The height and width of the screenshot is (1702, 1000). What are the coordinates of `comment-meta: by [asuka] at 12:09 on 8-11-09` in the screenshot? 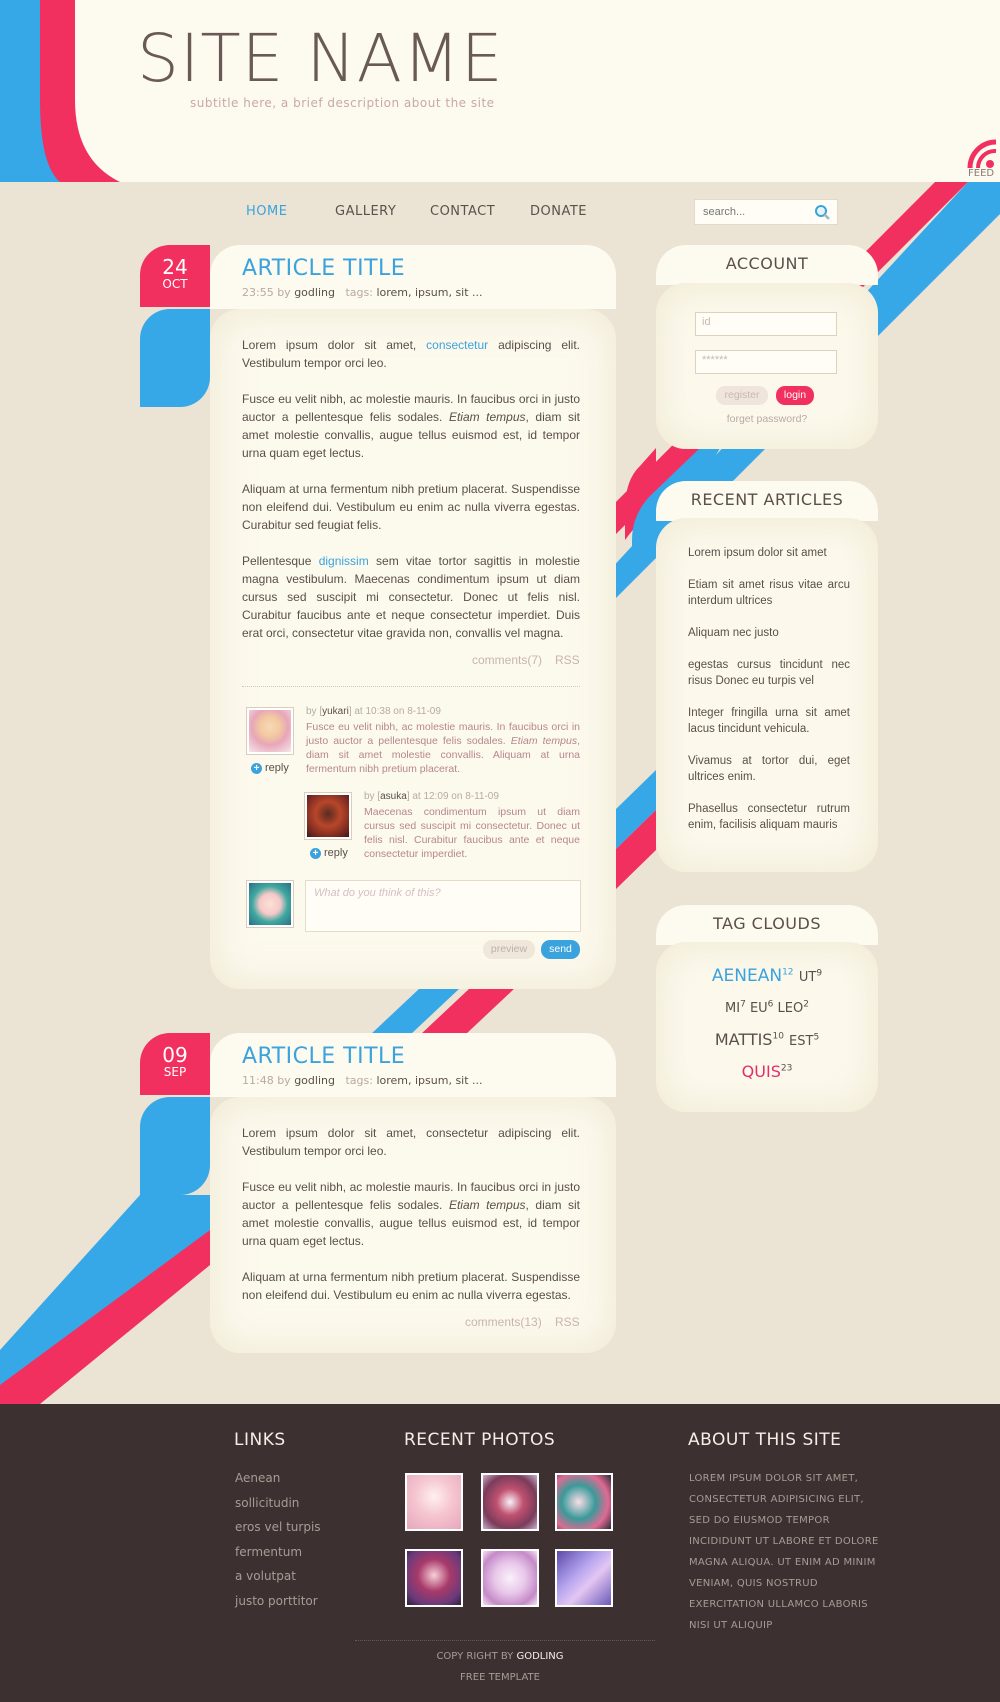 It's located at (431, 796).